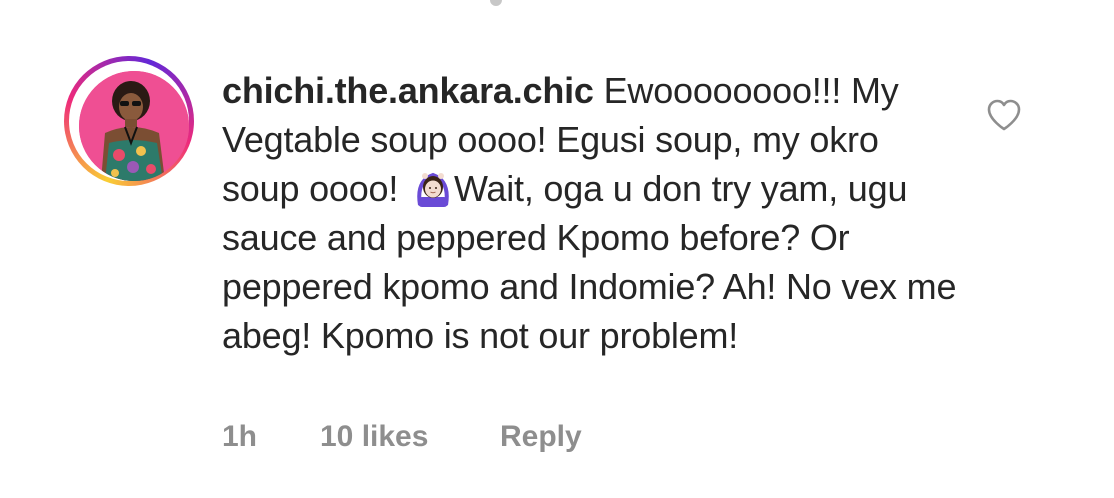 The height and width of the screenshot is (498, 1114). I want to click on comment-username: chichi.the.ankara.chic, so click(408, 90).